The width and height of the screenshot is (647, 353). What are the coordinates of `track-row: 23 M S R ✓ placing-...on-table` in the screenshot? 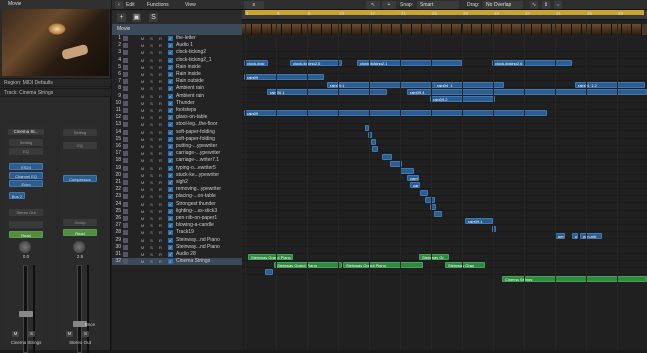 It's located at (177, 196).